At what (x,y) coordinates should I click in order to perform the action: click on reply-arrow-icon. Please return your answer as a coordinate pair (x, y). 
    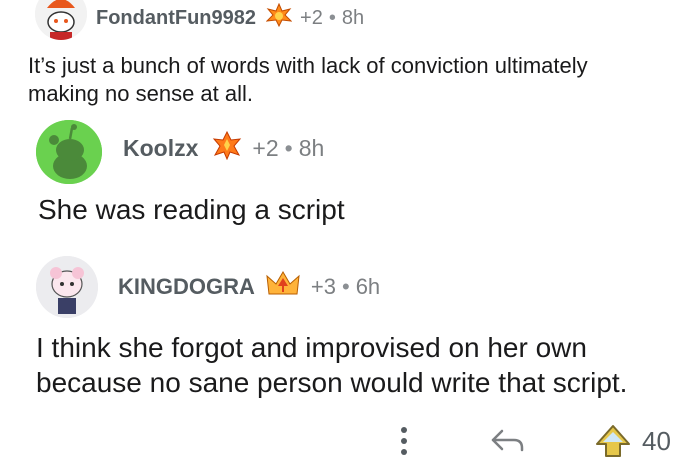
    Looking at the image, I should click on (507, 440).